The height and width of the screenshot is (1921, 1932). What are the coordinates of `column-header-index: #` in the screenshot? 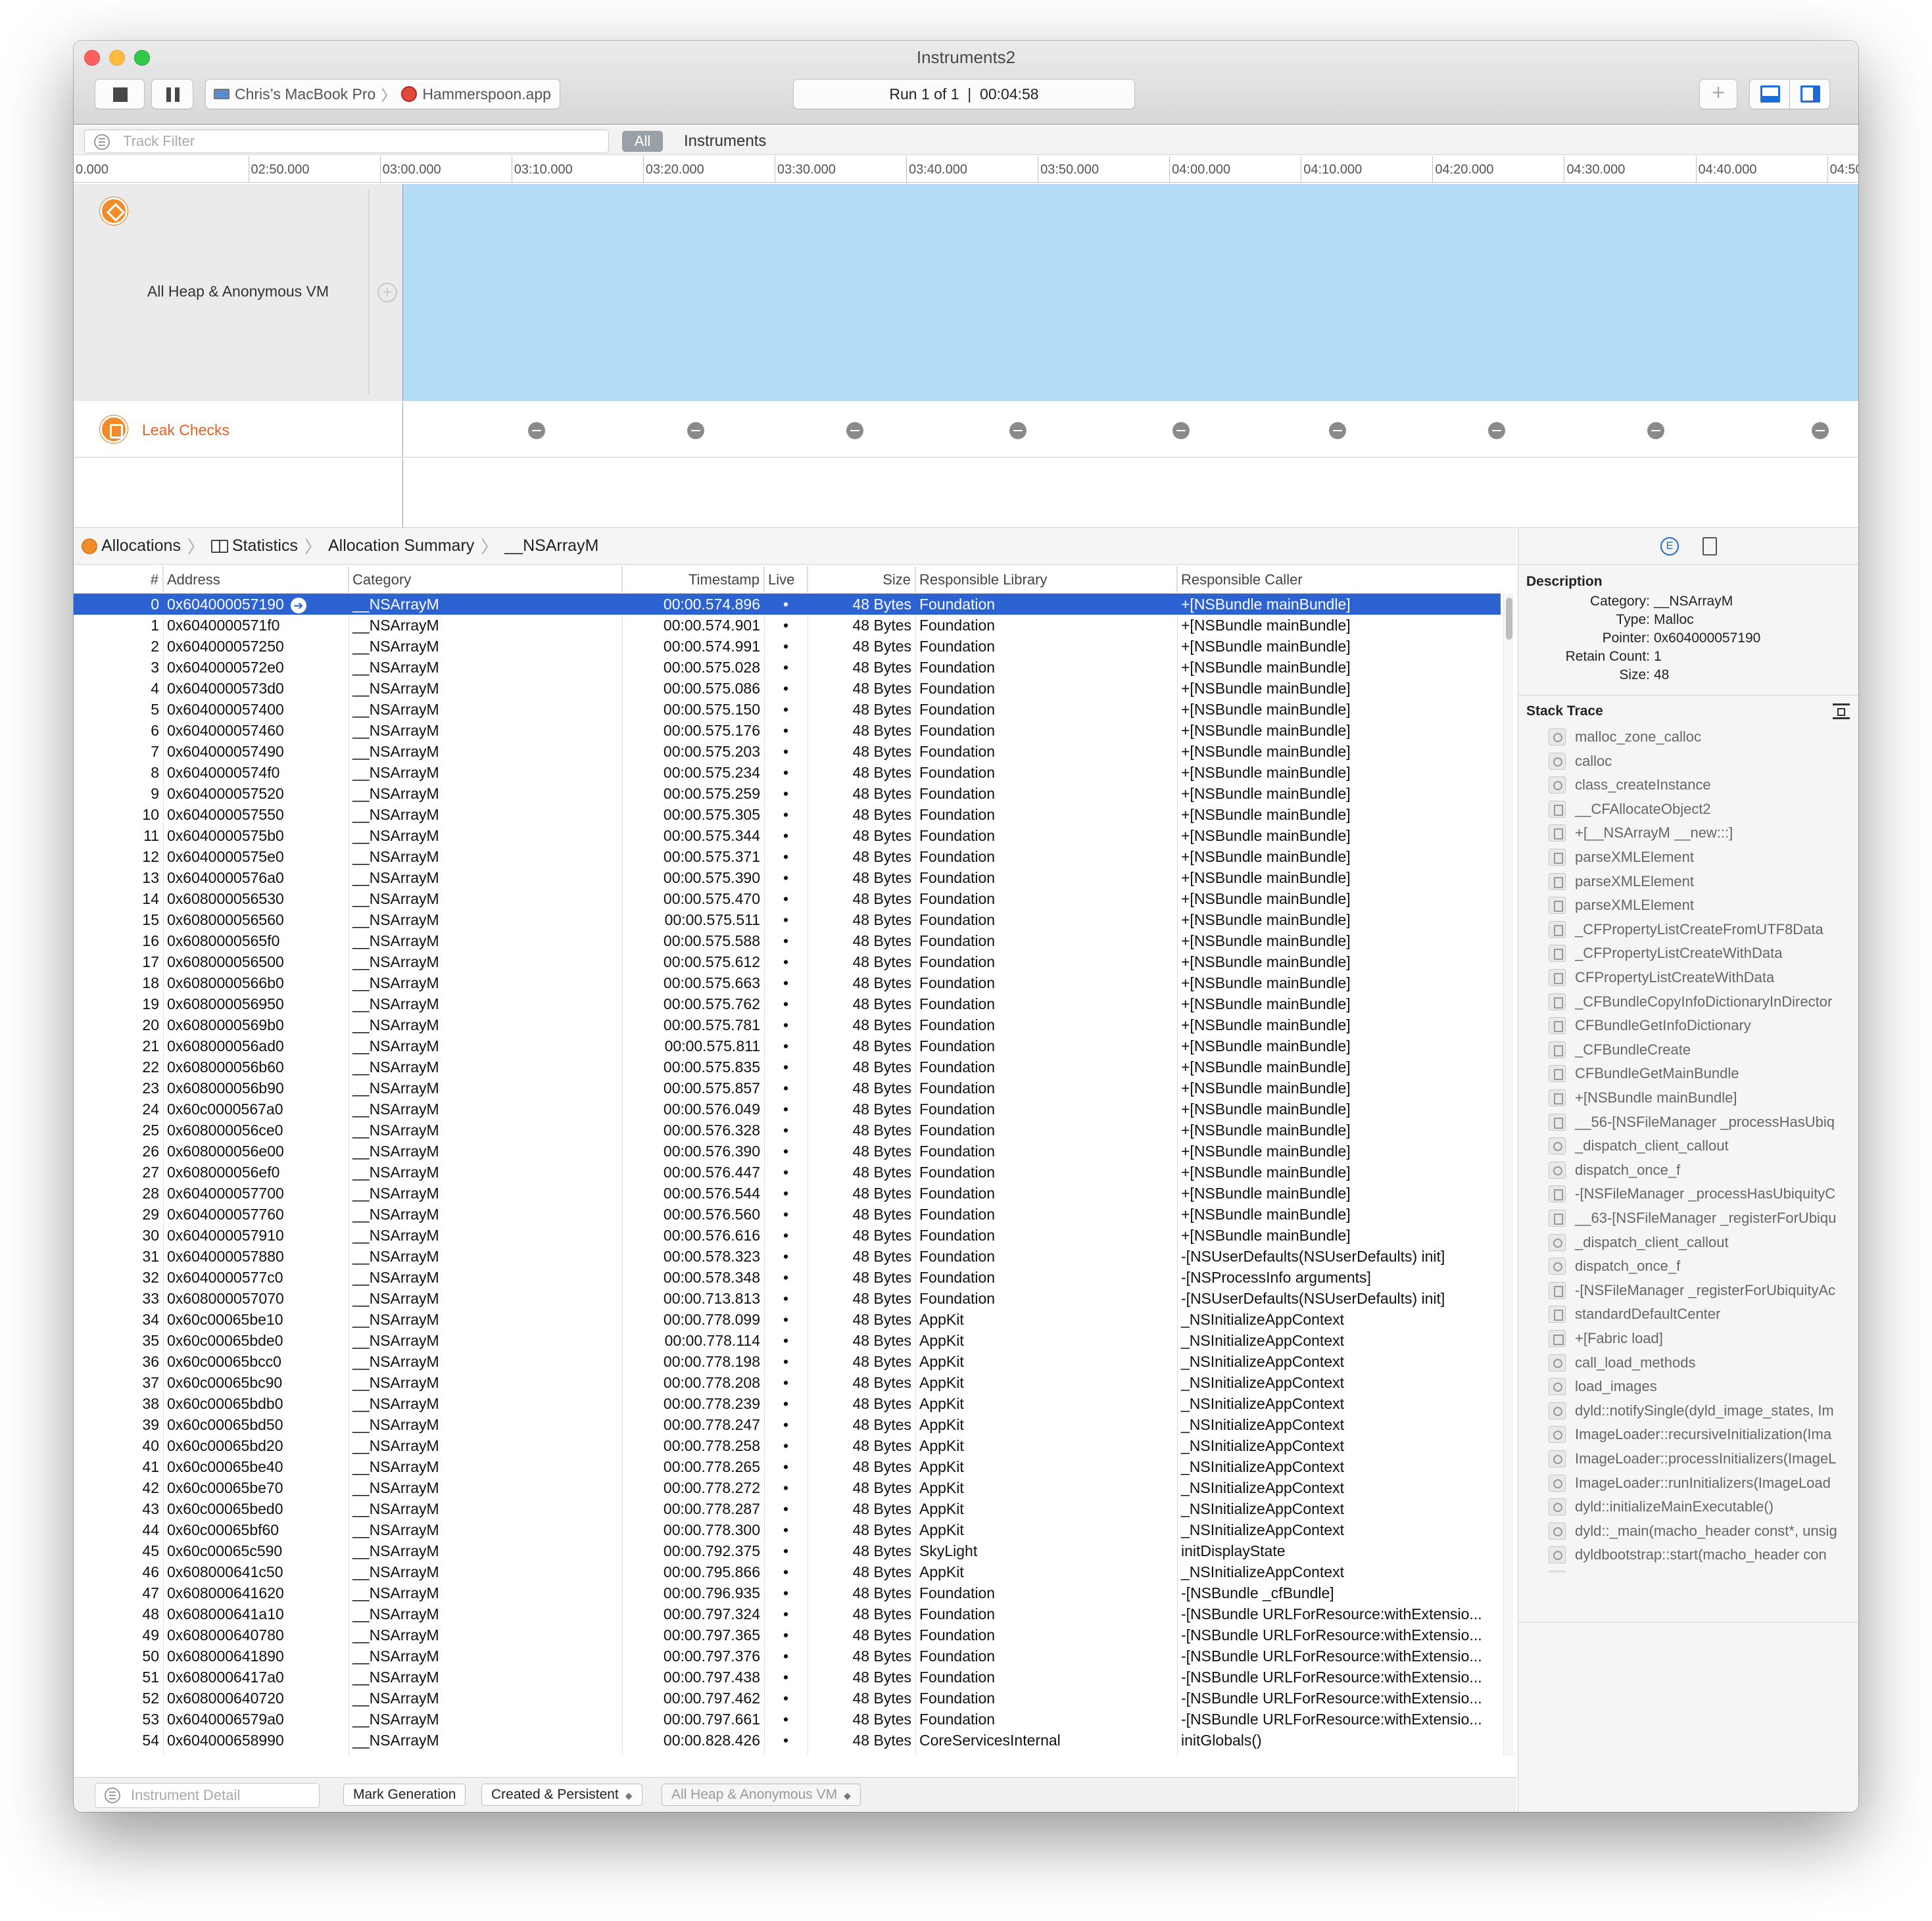 It's located at (118, 580).